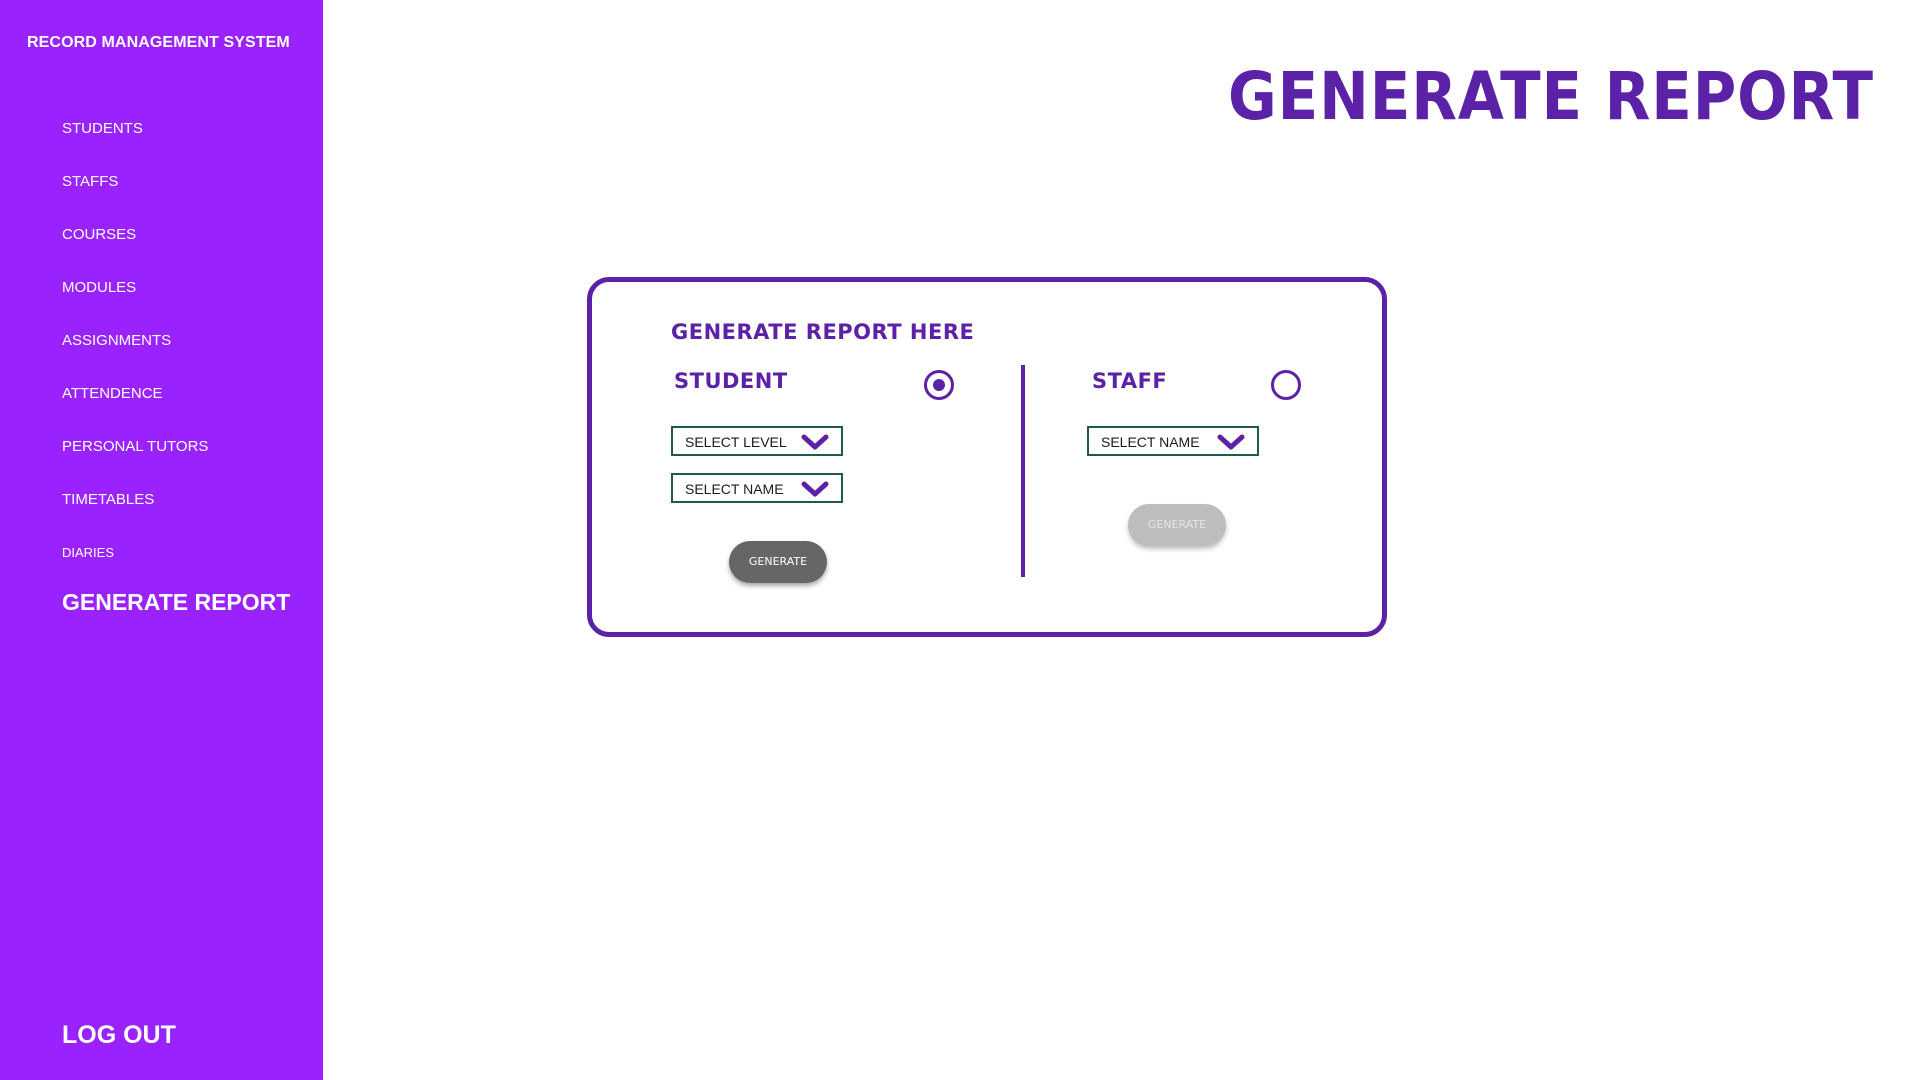 Image resolution: width=1920 pixels, height=1080 pixels. What do you see at coordinates (1023, 471) in the screenshot?
I see `section-divider` at bounding box center [1023, 471].